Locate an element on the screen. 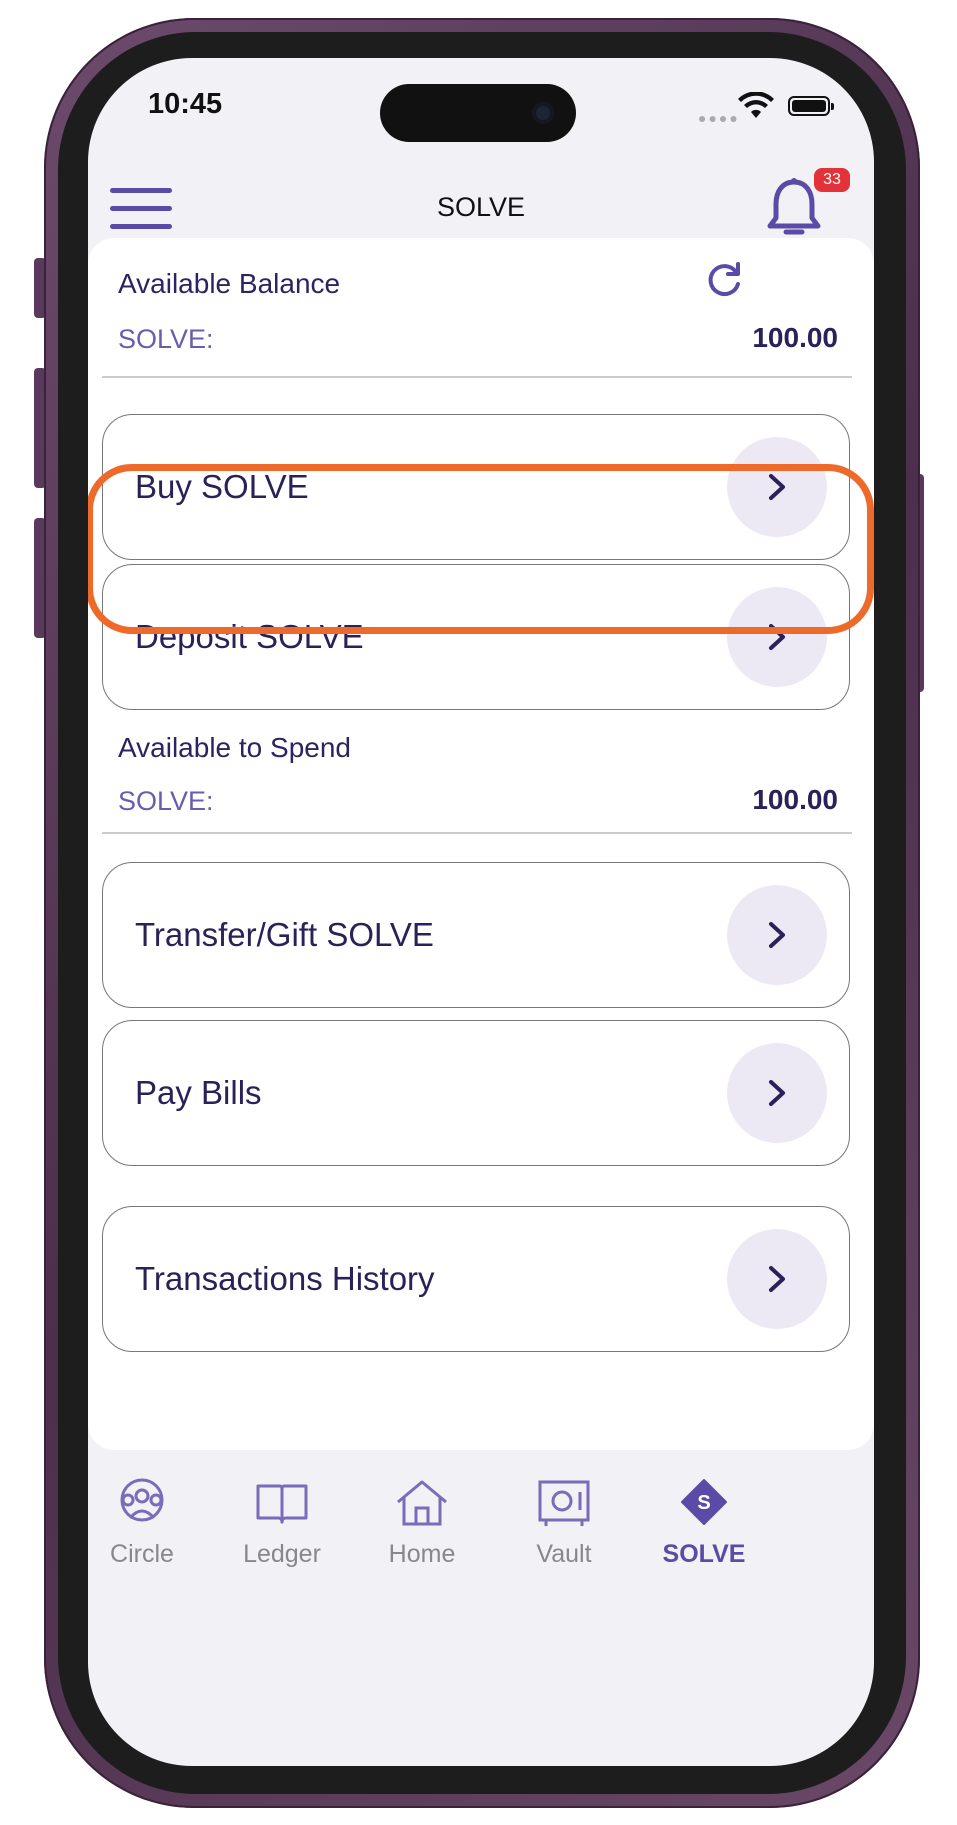 The width and height of the screenshot is (957, 1825). tab-ledger: Ledger is located at coordinates (282, 1527).